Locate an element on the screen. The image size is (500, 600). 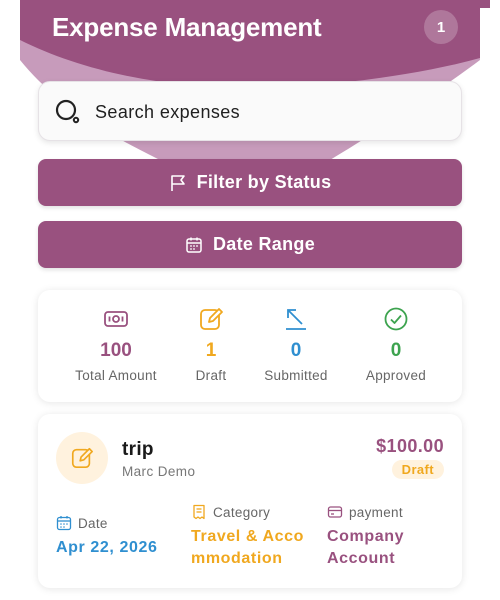
stat-label: Approved is located at coordinates (396, 375).